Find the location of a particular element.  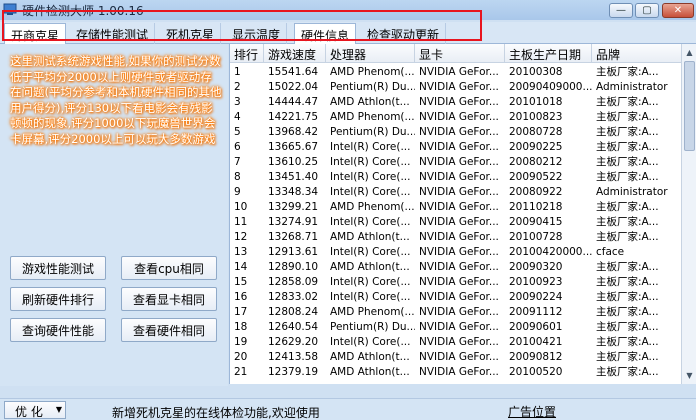

optimize-dropdown: 优 化 ▼ is located at coordinates (35, 410).